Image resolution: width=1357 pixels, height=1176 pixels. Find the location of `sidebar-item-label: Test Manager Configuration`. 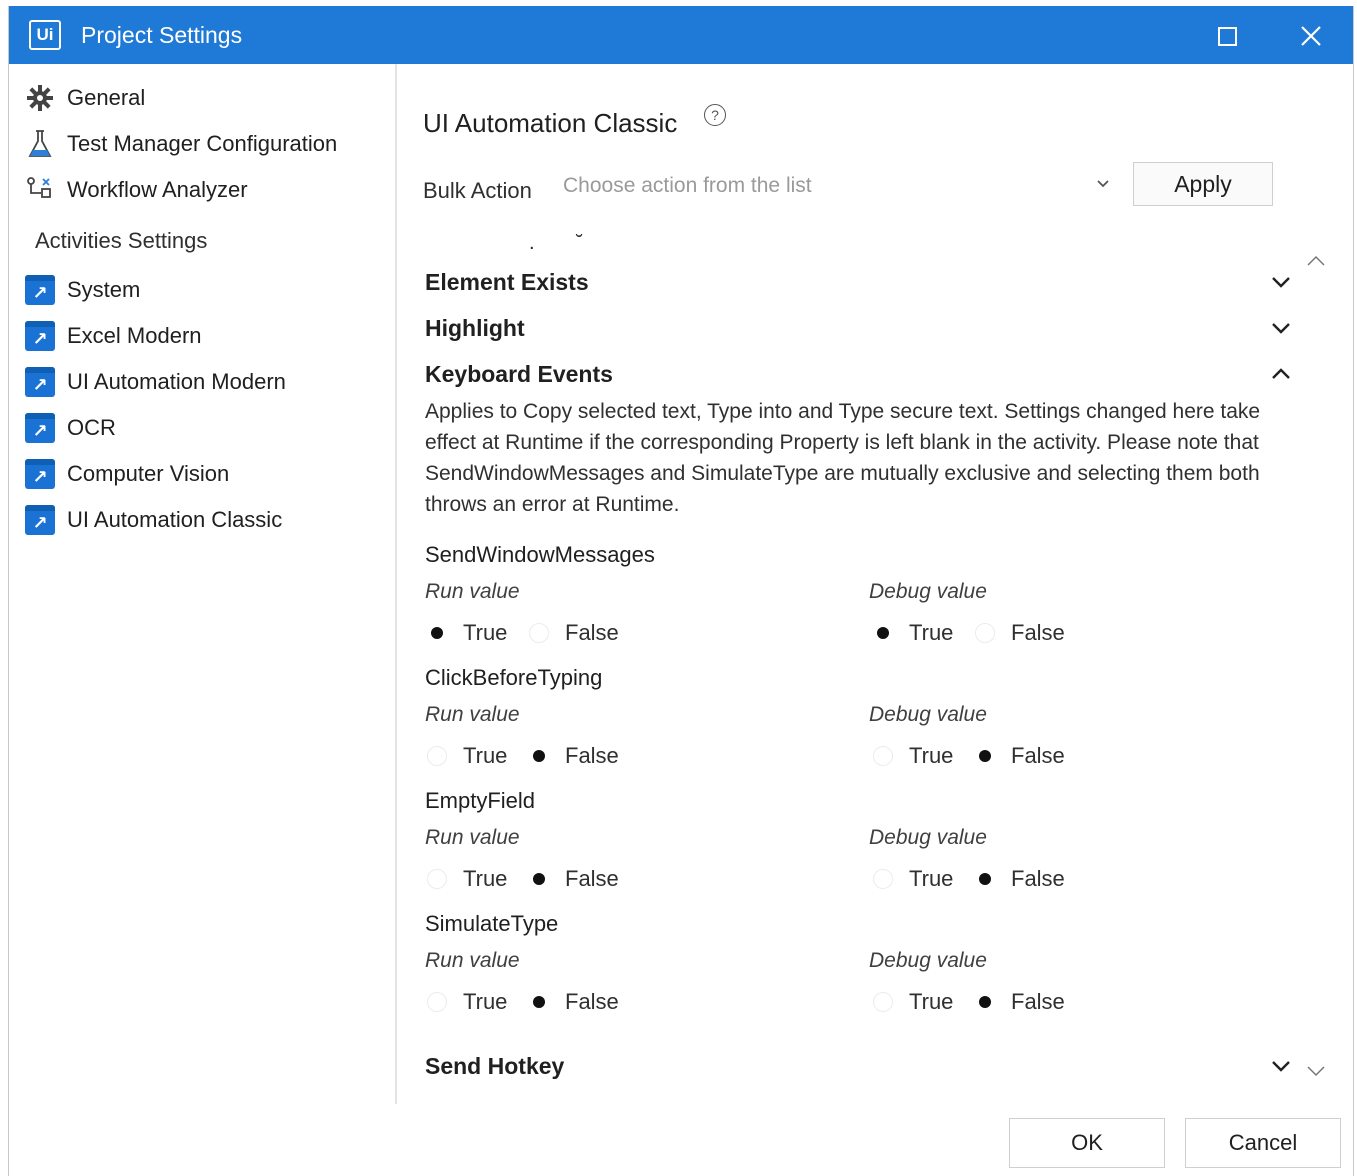

sidebar-item-label: Test Manager Configuration is located at coordinates (202, 143).